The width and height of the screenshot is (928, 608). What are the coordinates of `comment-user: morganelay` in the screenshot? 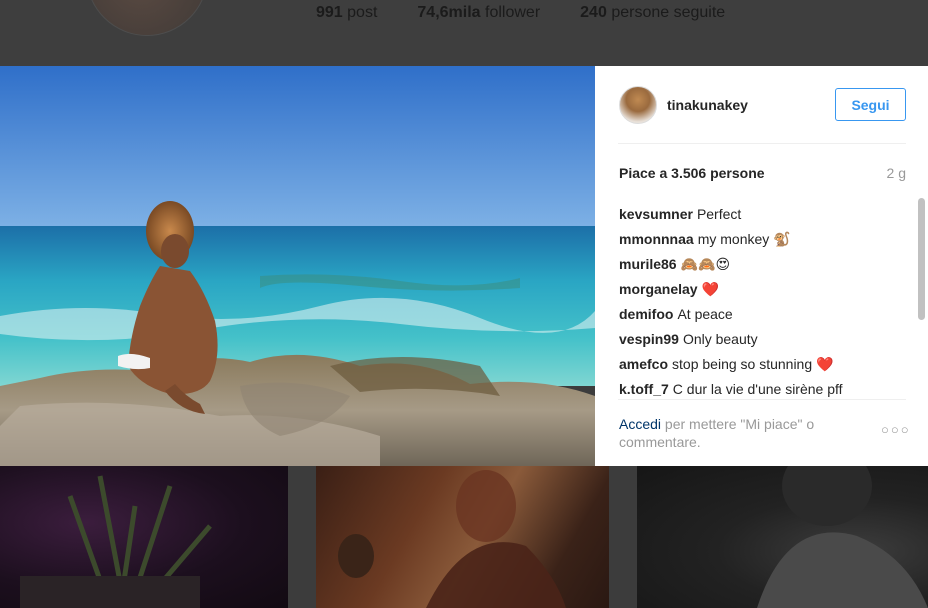 It's located at (658, 289).